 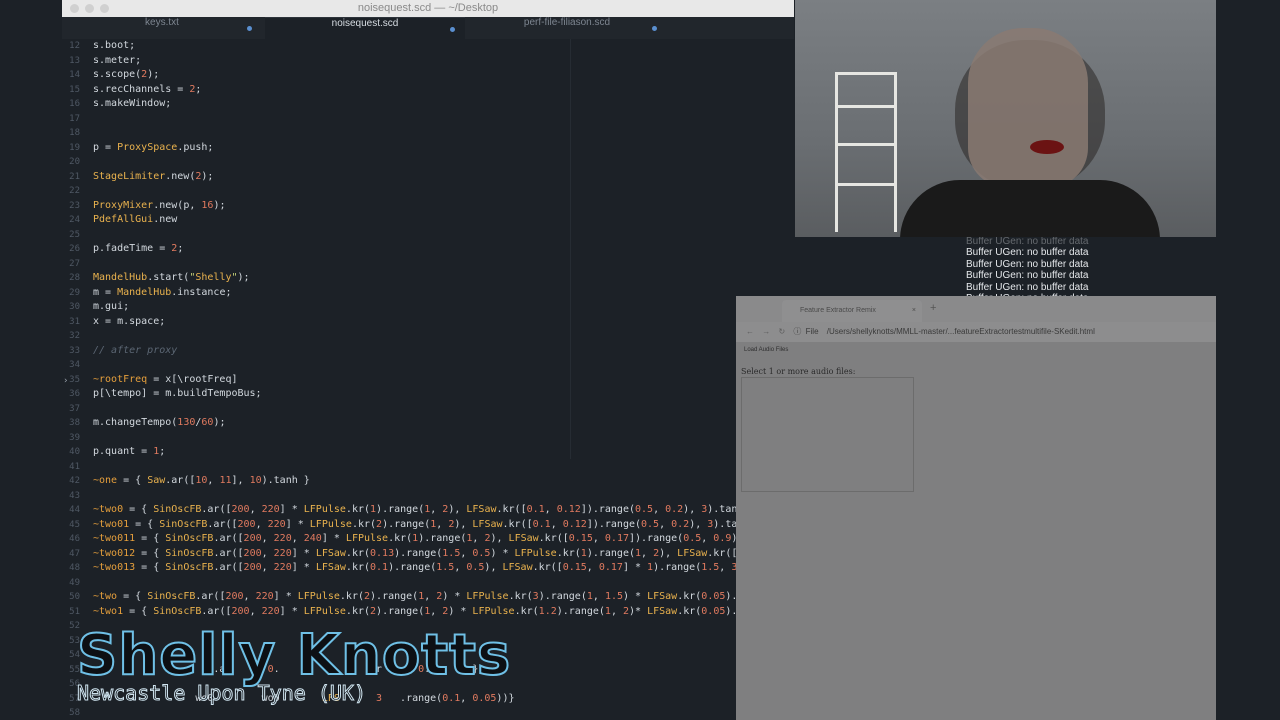 What do you see at coordinates (162, 22) in the screenshot?
I see `tab-label: keys.txt` at bounding box center [162, 22].